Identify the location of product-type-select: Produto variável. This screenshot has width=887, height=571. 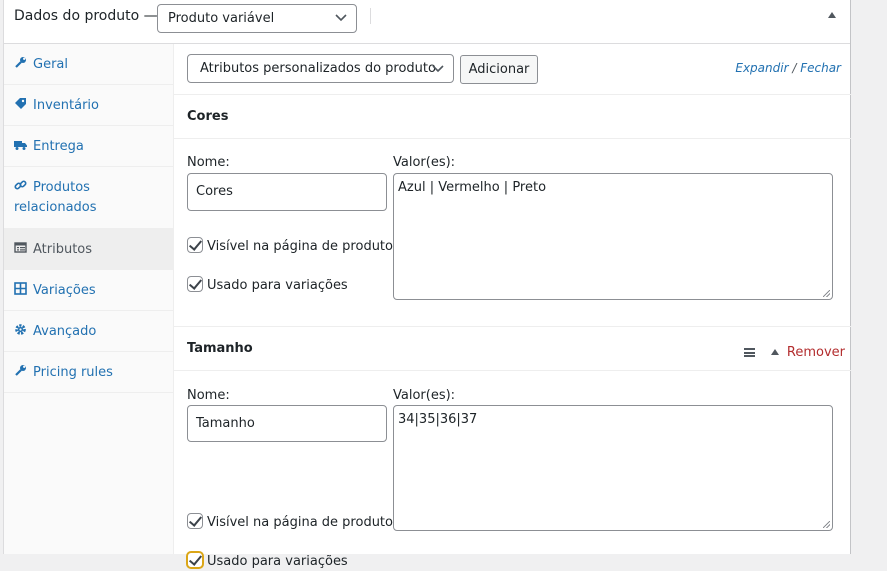
(257, 18).